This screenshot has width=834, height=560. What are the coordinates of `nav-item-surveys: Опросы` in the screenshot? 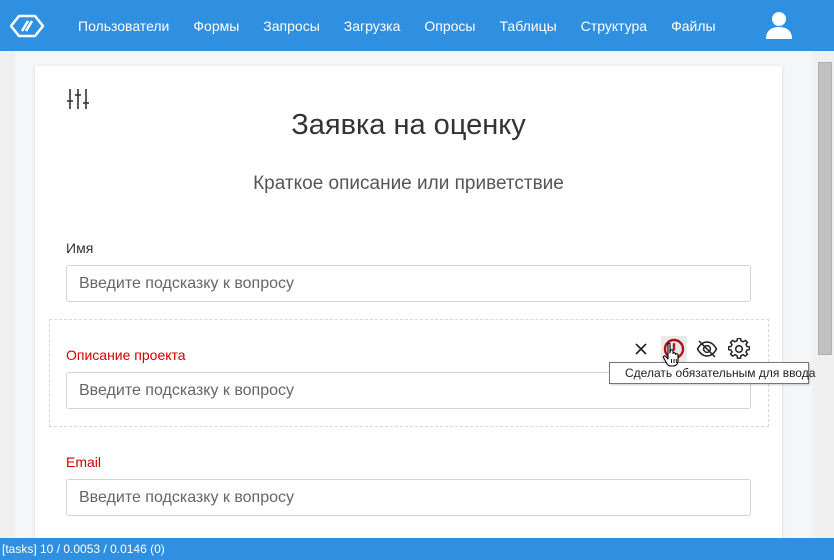 It's located at (449, 25).